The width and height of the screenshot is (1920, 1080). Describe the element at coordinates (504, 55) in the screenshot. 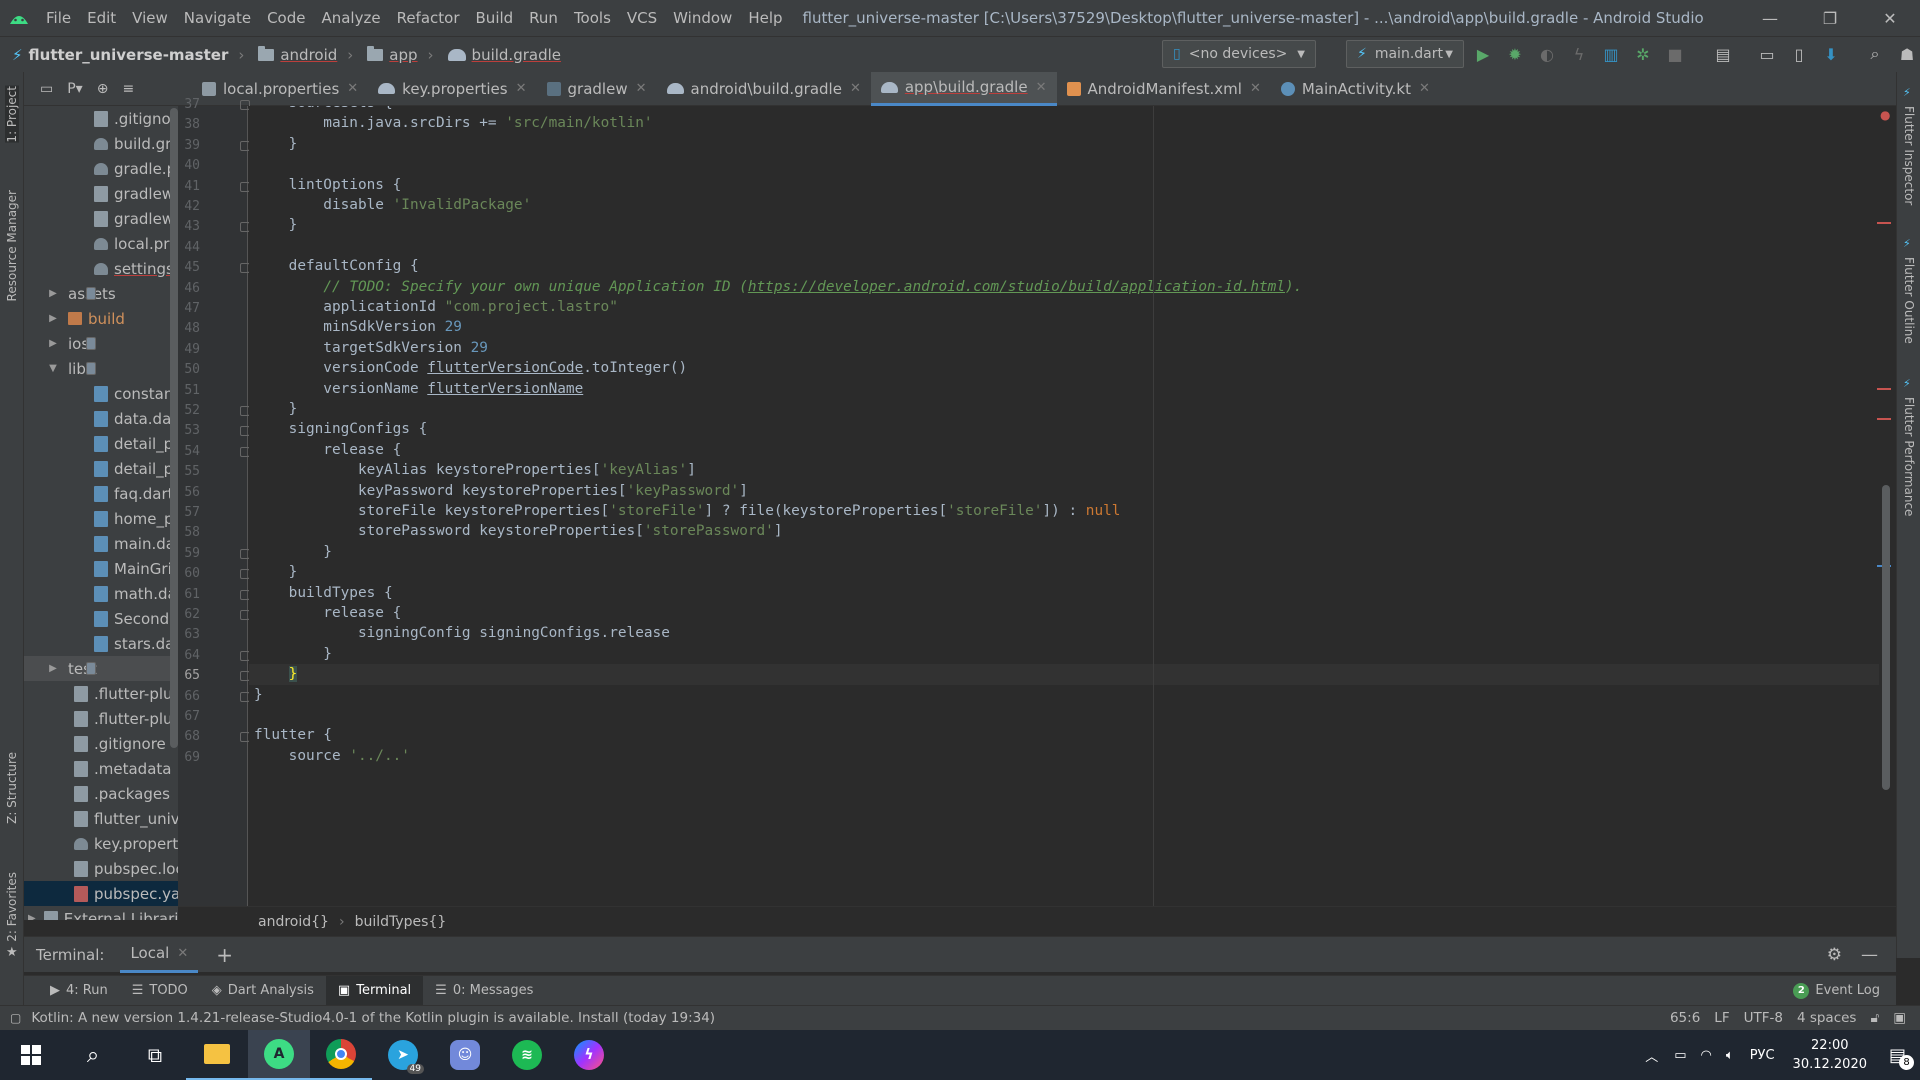

I see `breadcrumb-file: build.gradle` at that location.